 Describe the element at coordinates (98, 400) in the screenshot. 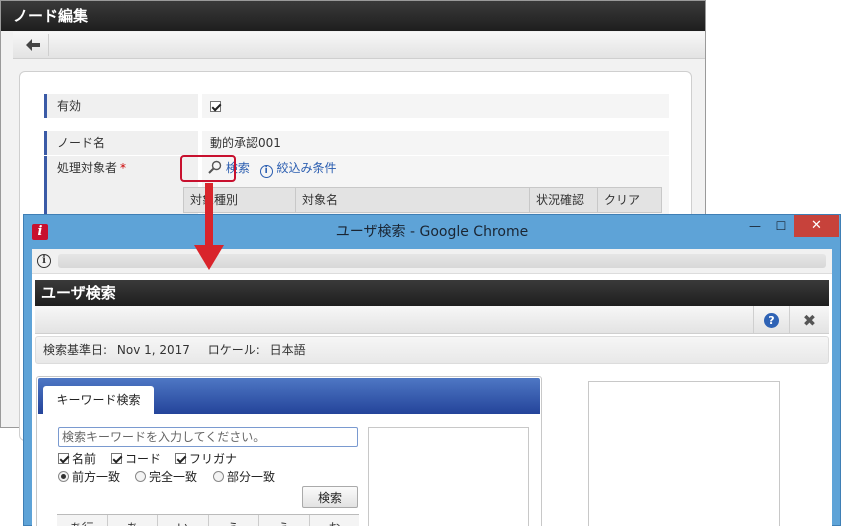

I see `tab-keyword-search: キーワード検索` at that location.